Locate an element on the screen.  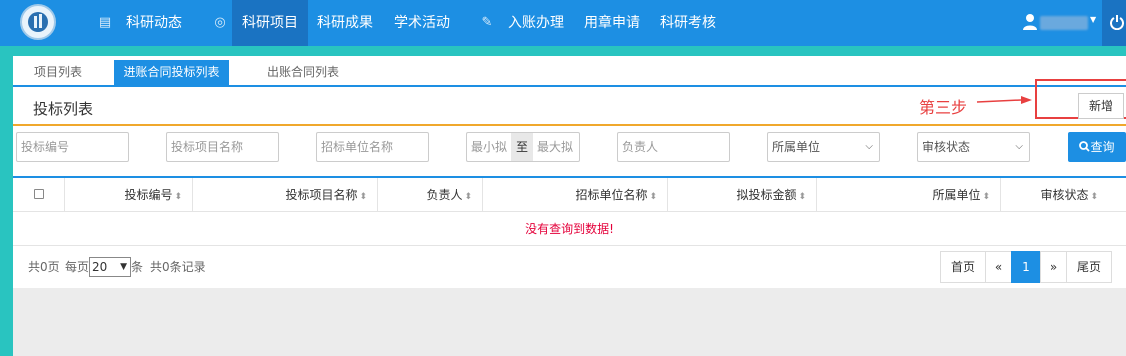
empty-table-message: 没有查询到数据! is located at coordinates (569, 229).